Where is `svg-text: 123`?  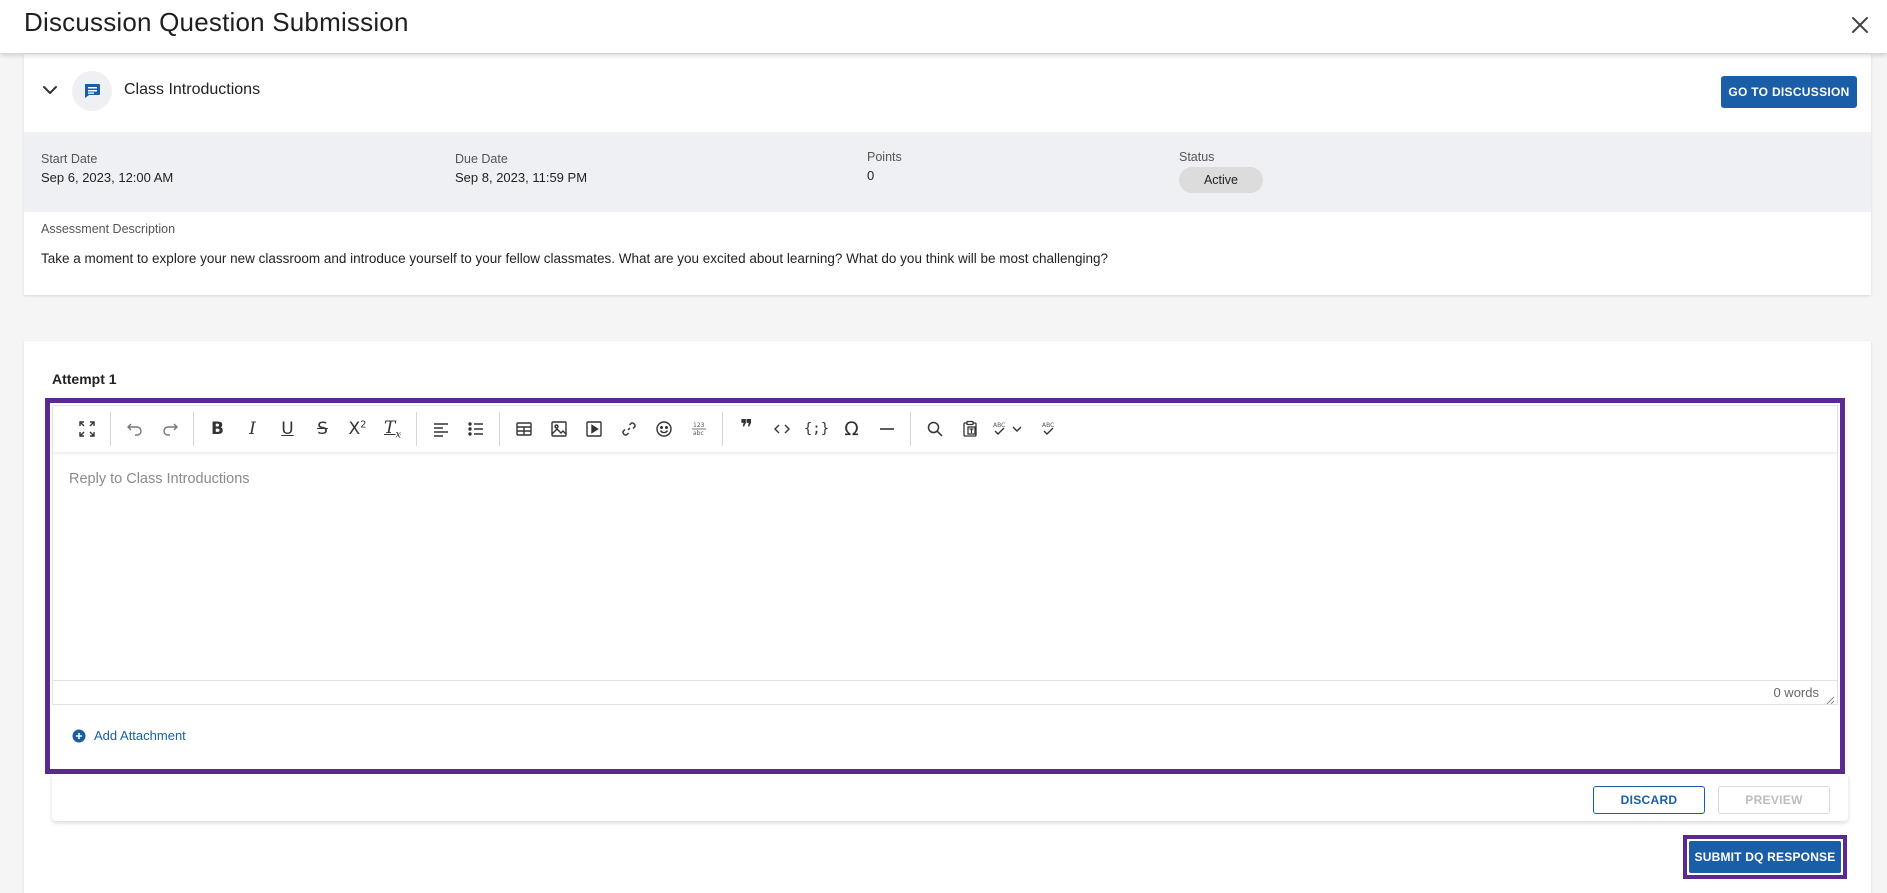
svg-text: 123 is located at coordinates (699, 425).